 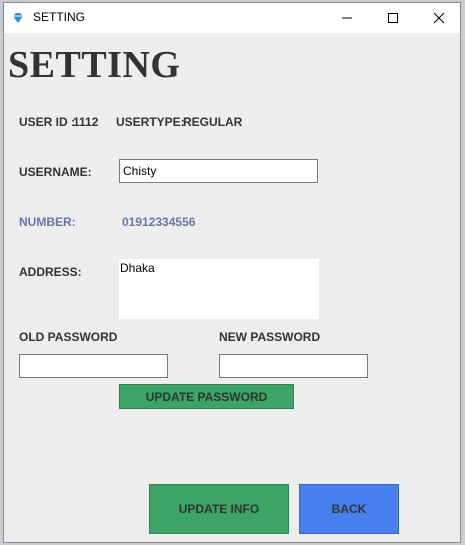 I want to click on close-icon, so click(x=439, y=18).